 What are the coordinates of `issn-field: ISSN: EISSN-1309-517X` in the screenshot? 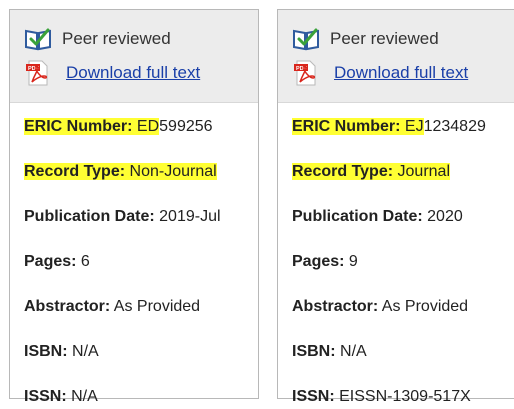 It's located at (403, 397).